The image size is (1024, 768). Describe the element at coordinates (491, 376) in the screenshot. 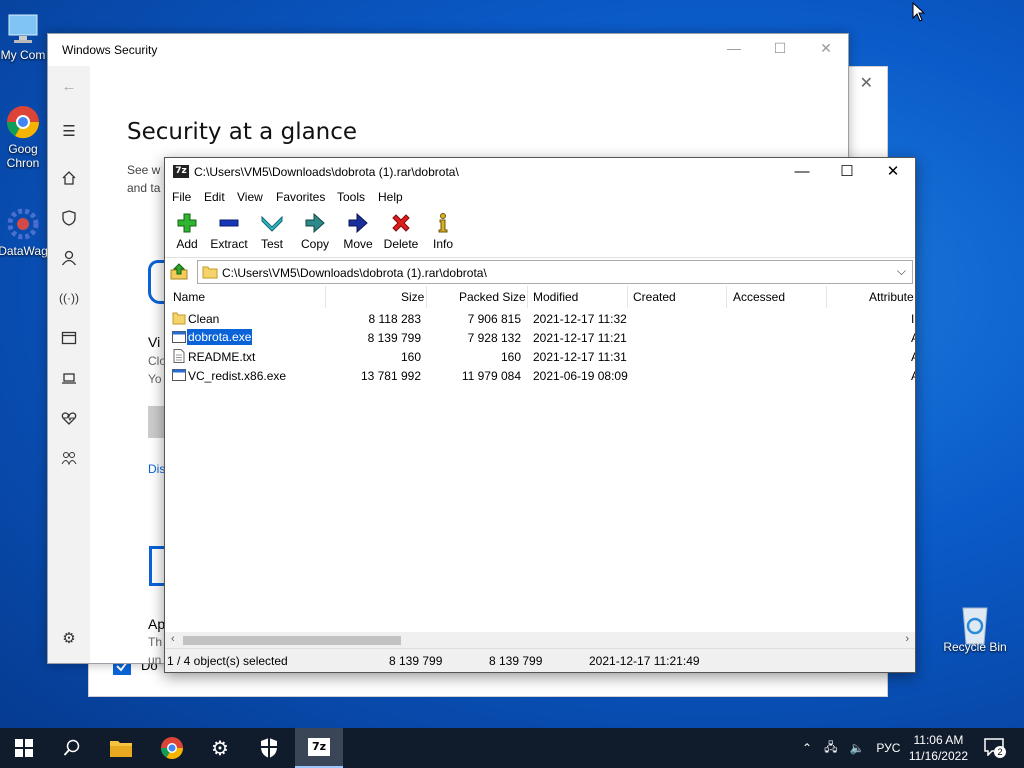

I see `file-packed: 11 979 084` at that location.